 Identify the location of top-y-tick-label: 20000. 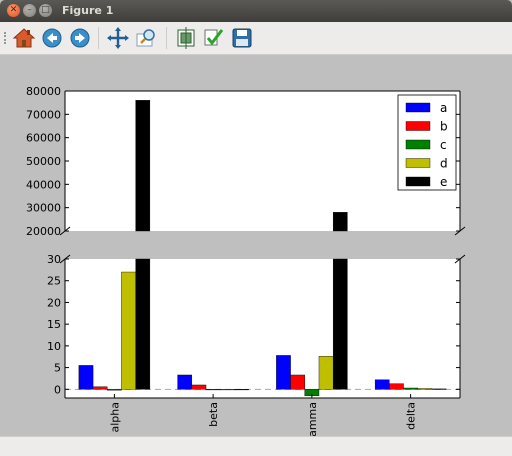
(43, 231).